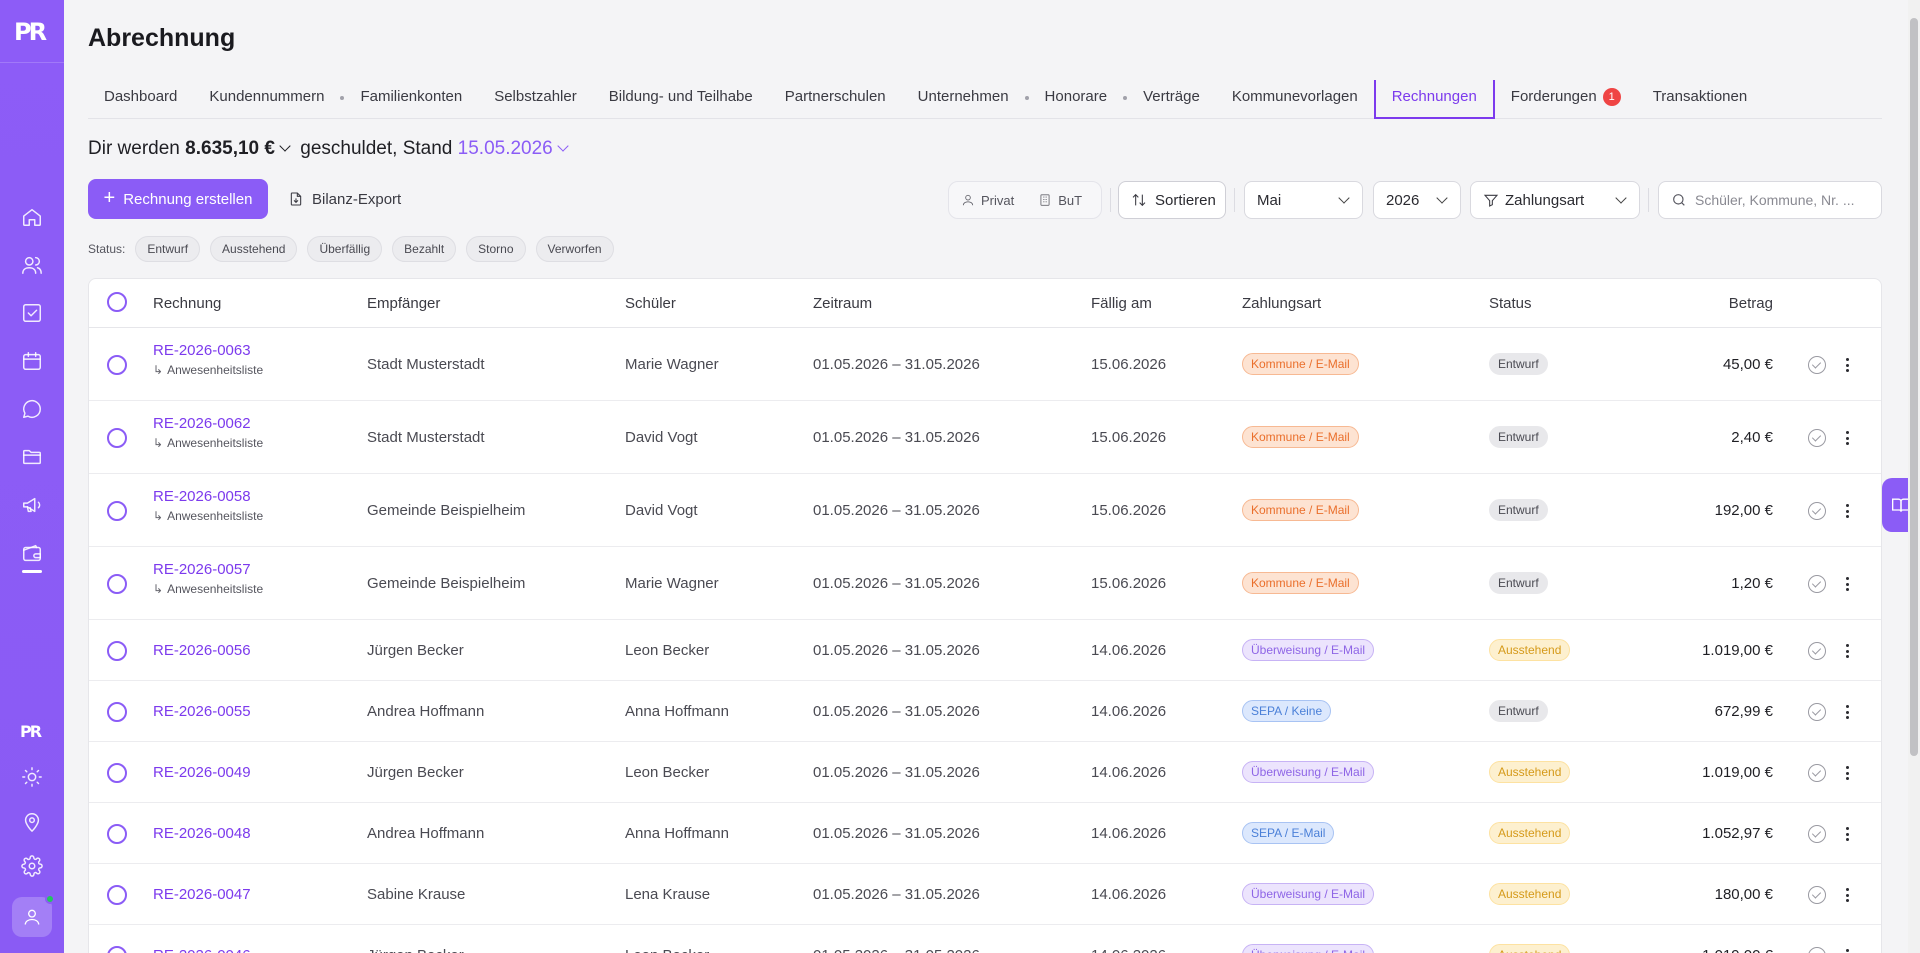  What do you see at coordinates (1914, 387) in the screenshot?
I see `scrollbar-thumb` at bounding box center [1914, 387].